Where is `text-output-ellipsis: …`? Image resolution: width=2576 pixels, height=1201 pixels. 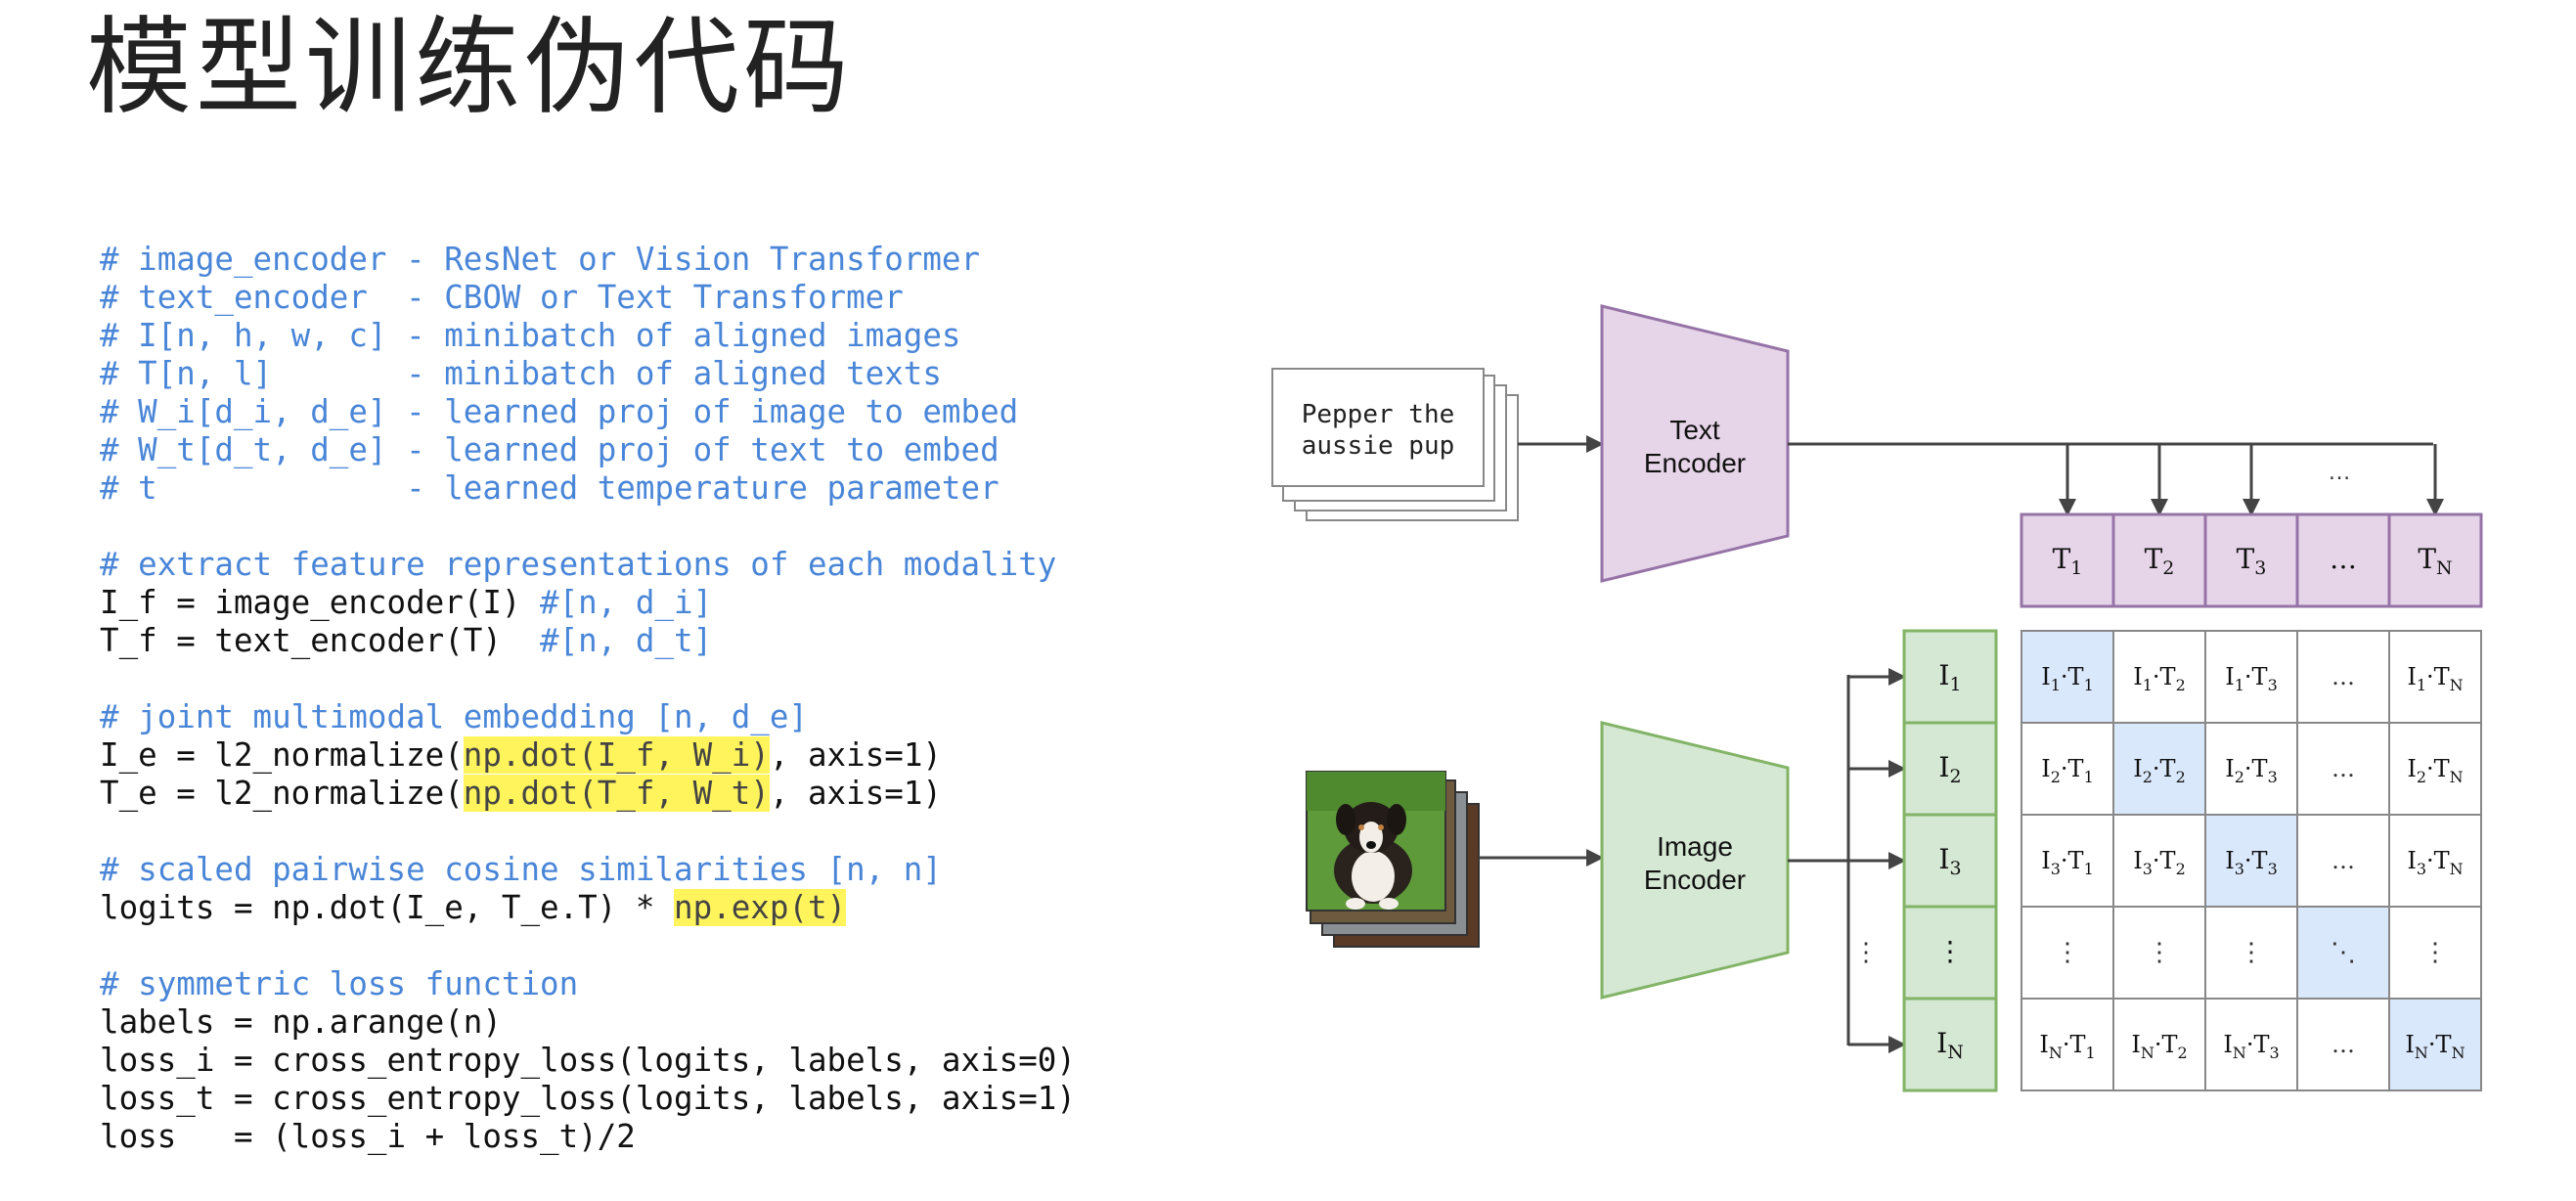 text-output-ellipsis: … is located at coordinates (2339, 472).